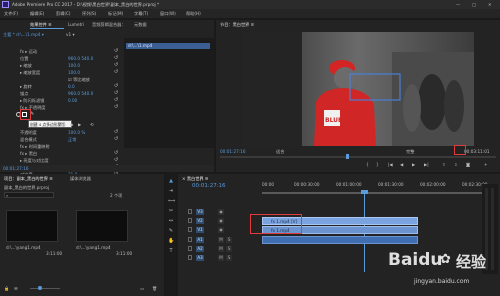 Image resolution: width=500 pixels, height=296 pixels. I want to click on menu-clip: 剪辑(C), so click(63, 13).